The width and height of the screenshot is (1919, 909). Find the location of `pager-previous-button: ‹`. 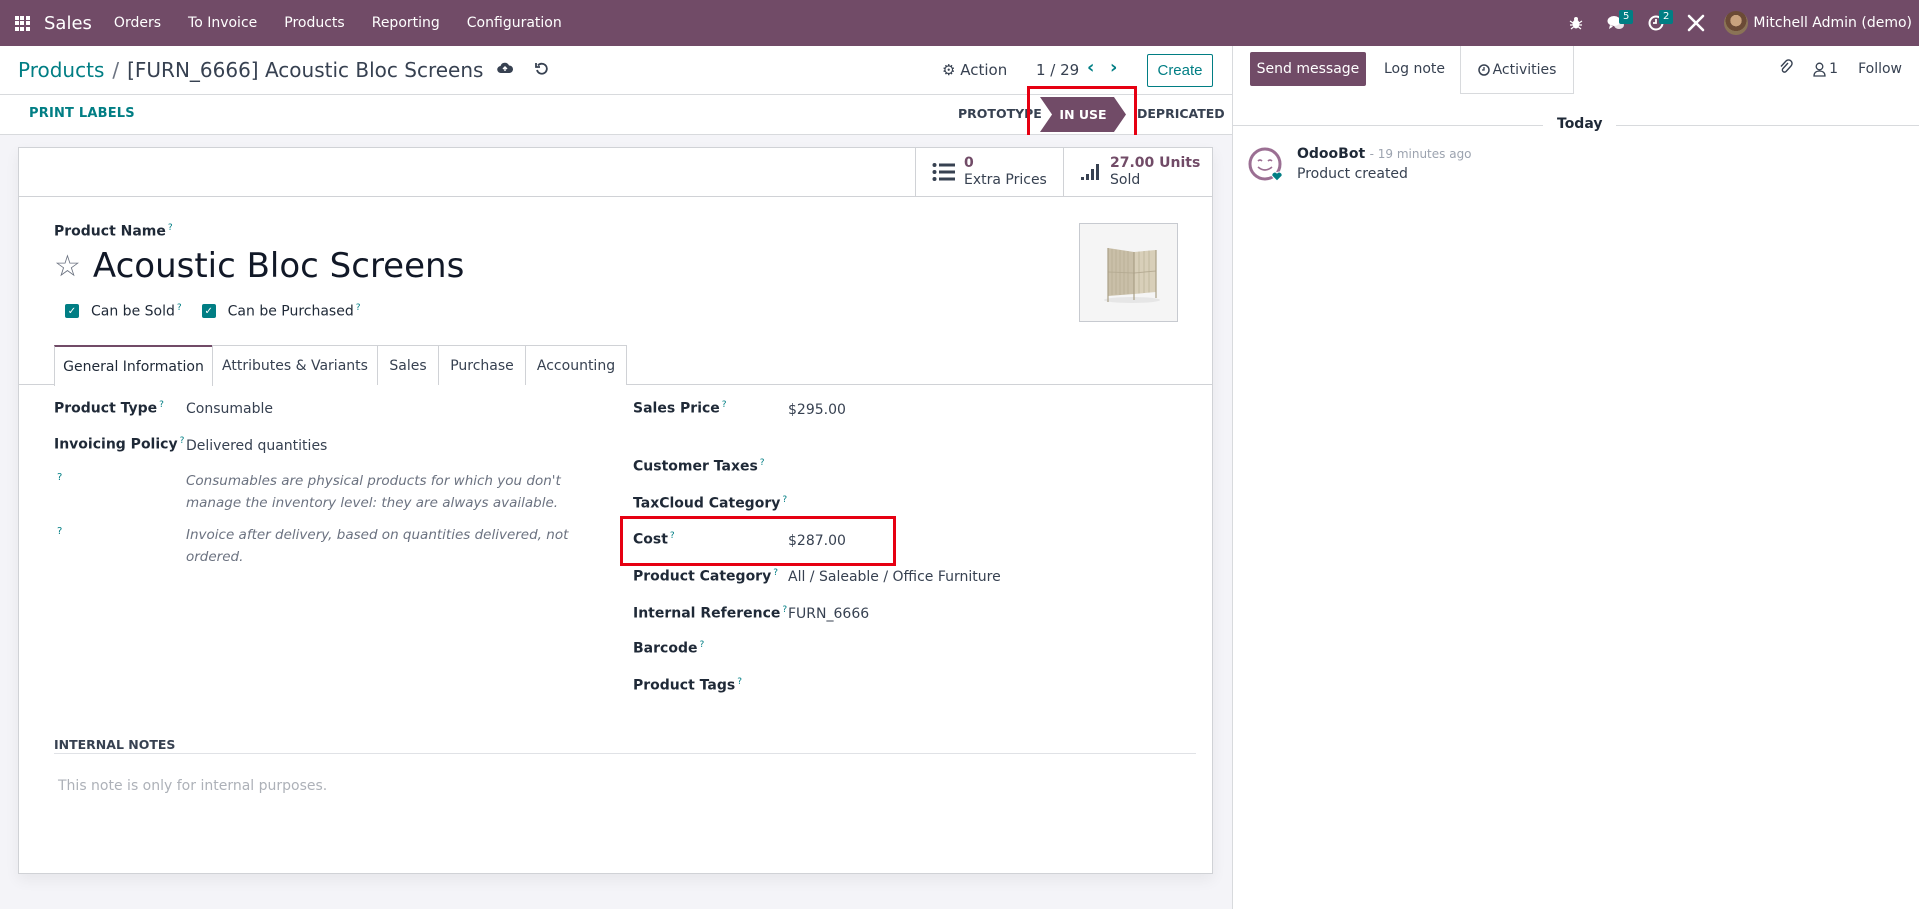

pager-previous-button: ‹ is located at coordinates (1090, 67).